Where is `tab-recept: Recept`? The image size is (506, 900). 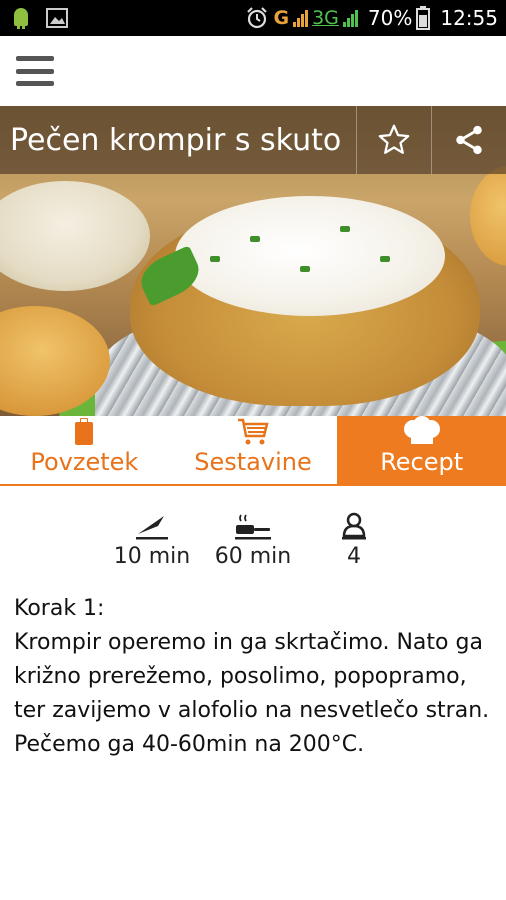
tab-recept: Recept is located at coordinates (421, 450).